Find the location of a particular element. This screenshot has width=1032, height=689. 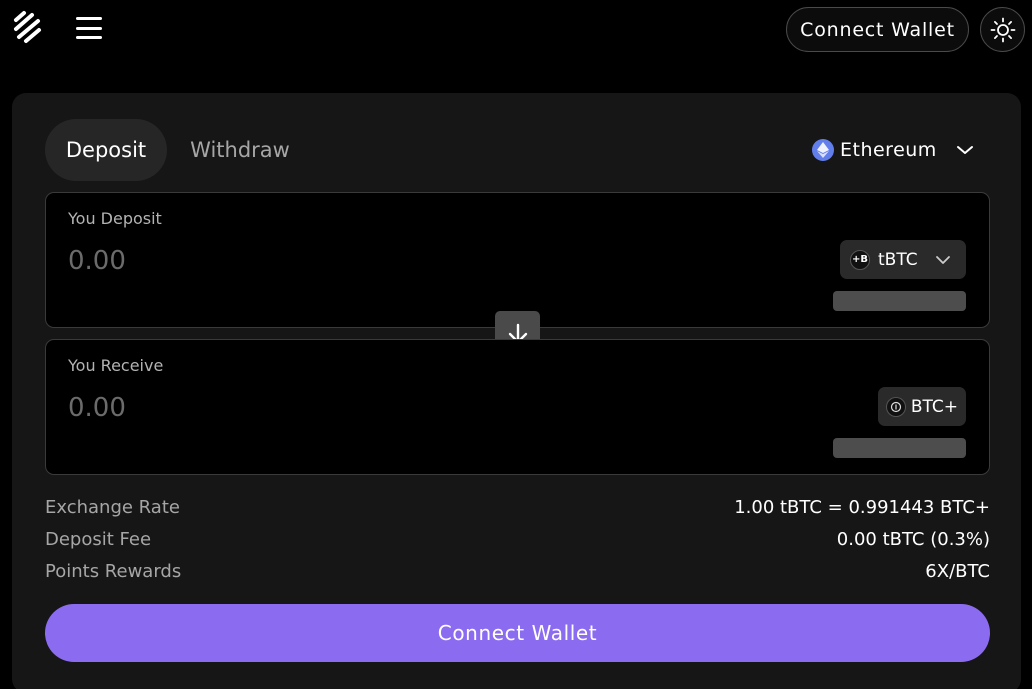

receive-token-label: BTC+ is located at coordinates (934, 406).